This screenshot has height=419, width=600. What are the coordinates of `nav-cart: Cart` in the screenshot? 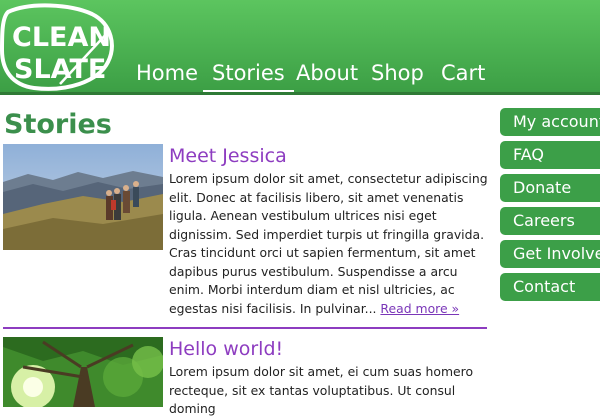 It's located at (463, 76).